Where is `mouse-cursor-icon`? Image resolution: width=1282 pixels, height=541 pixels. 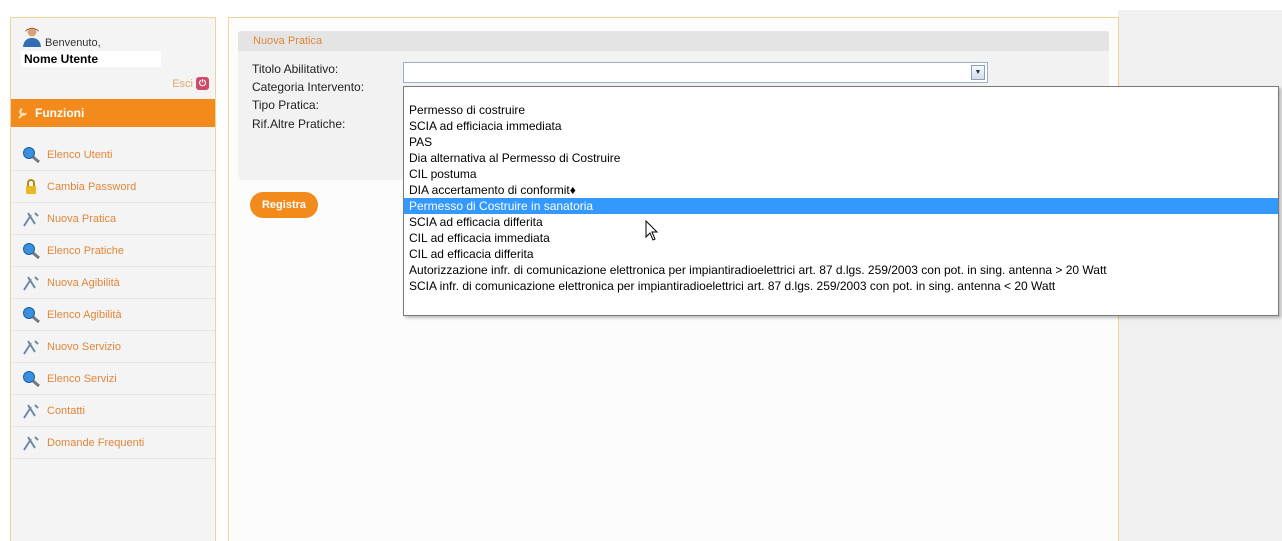 mouse-cursor-icon is located at coordinates (652, 230).